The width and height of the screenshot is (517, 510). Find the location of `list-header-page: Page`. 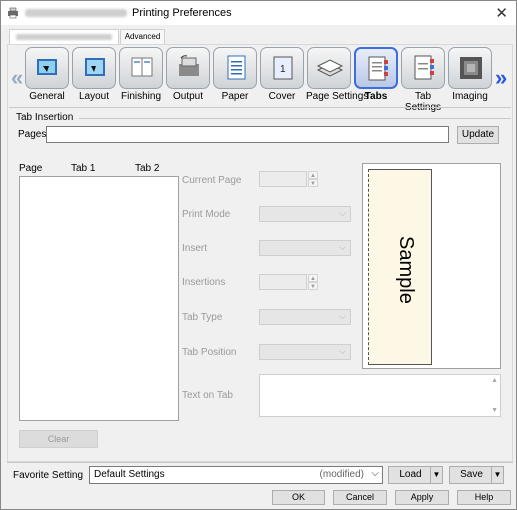

list-header-page: Page is located at coordinates (31, 168).